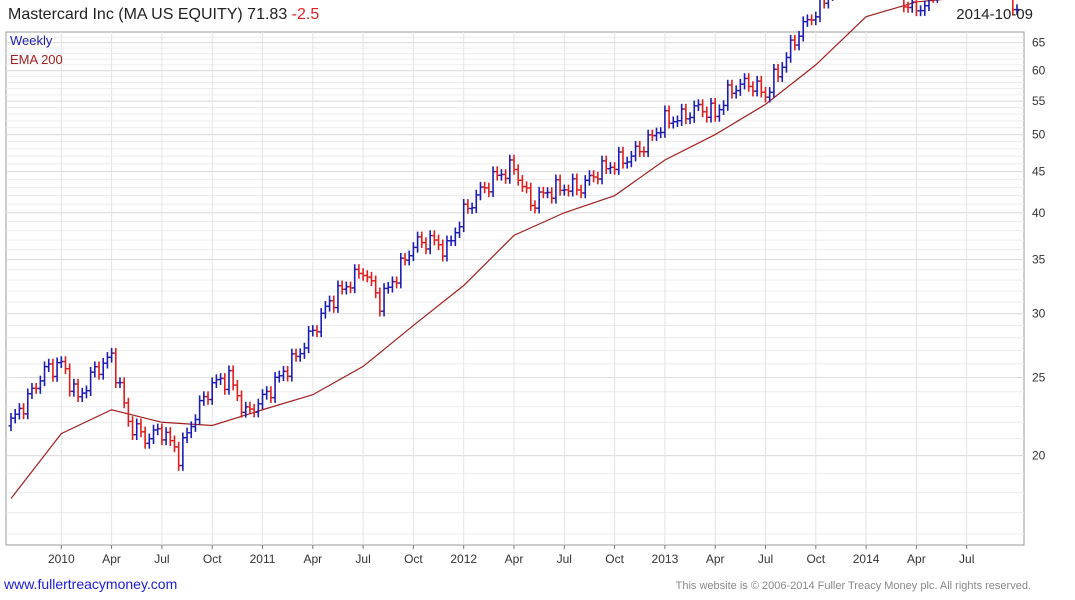  What do you see at coordinates (263, 559) in the screenshot?
I see `x-tick-label: 2011` at bounding box center [263, 559].